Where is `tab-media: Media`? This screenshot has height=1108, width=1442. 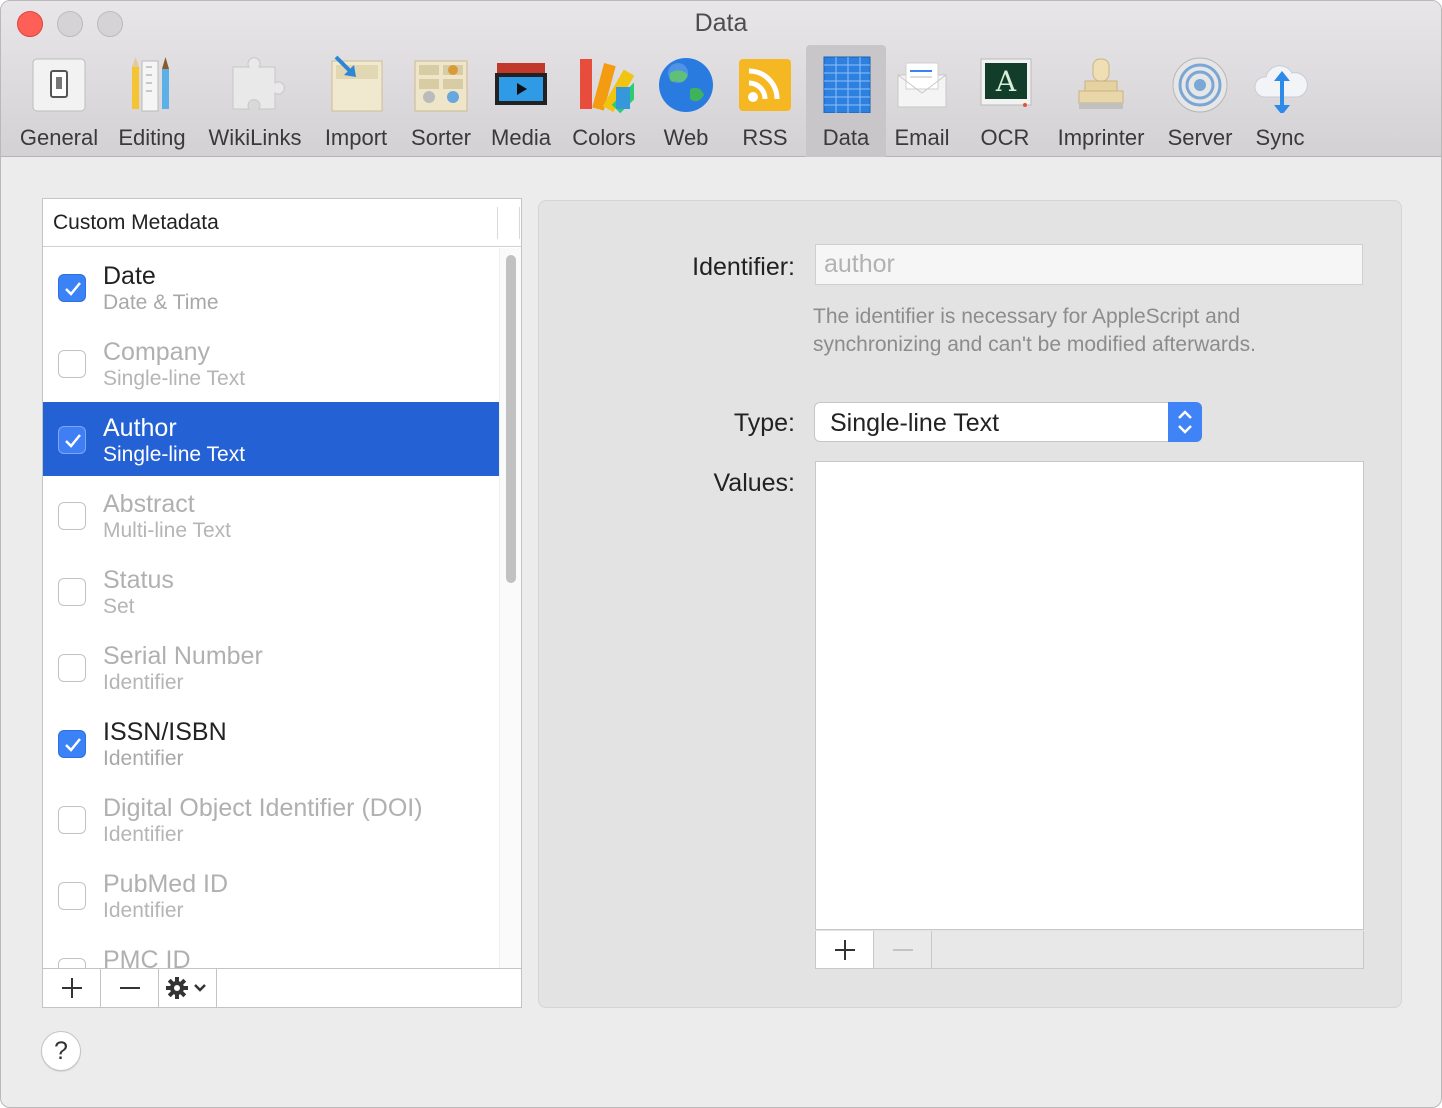 tab-media: Media is located at coordinates (521, 101).